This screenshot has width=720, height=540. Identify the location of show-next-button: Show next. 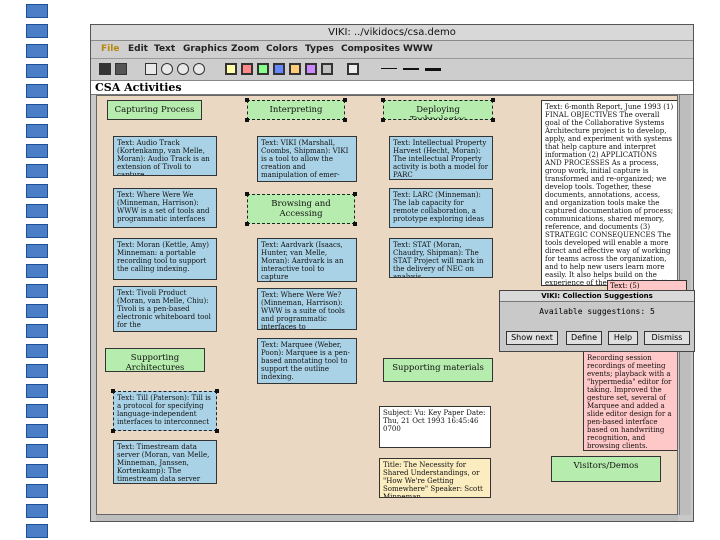
(532, 338).